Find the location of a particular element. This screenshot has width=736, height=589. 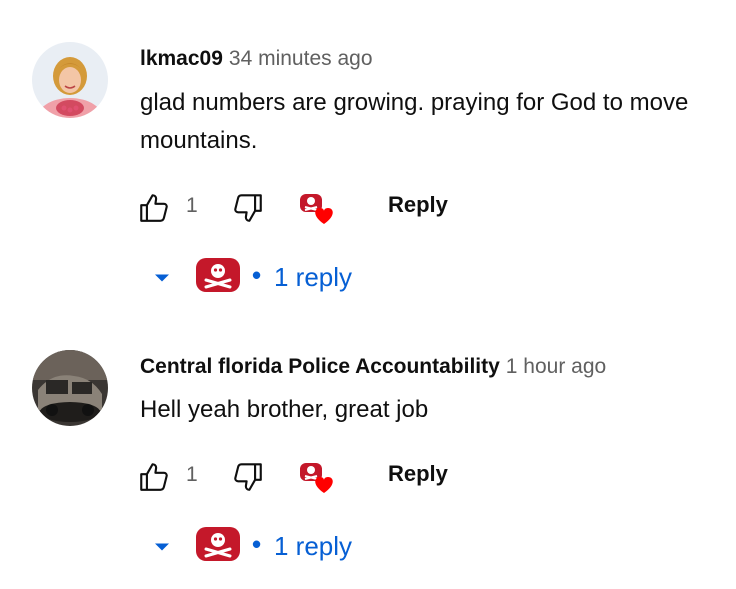

author-name: lkmac09 is located at coordinates (181, 58).